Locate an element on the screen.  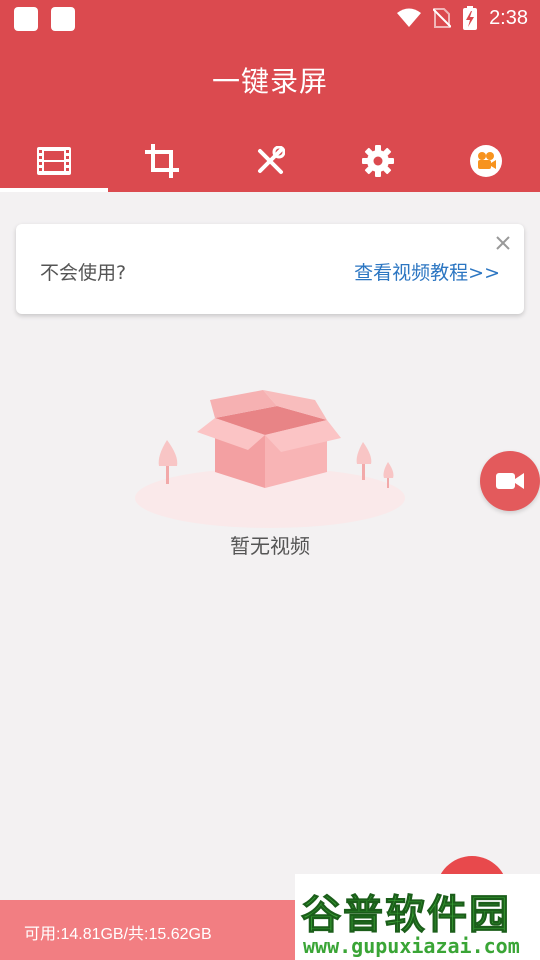
app-title: 一键录屏 is located at coordinates (269, 81).